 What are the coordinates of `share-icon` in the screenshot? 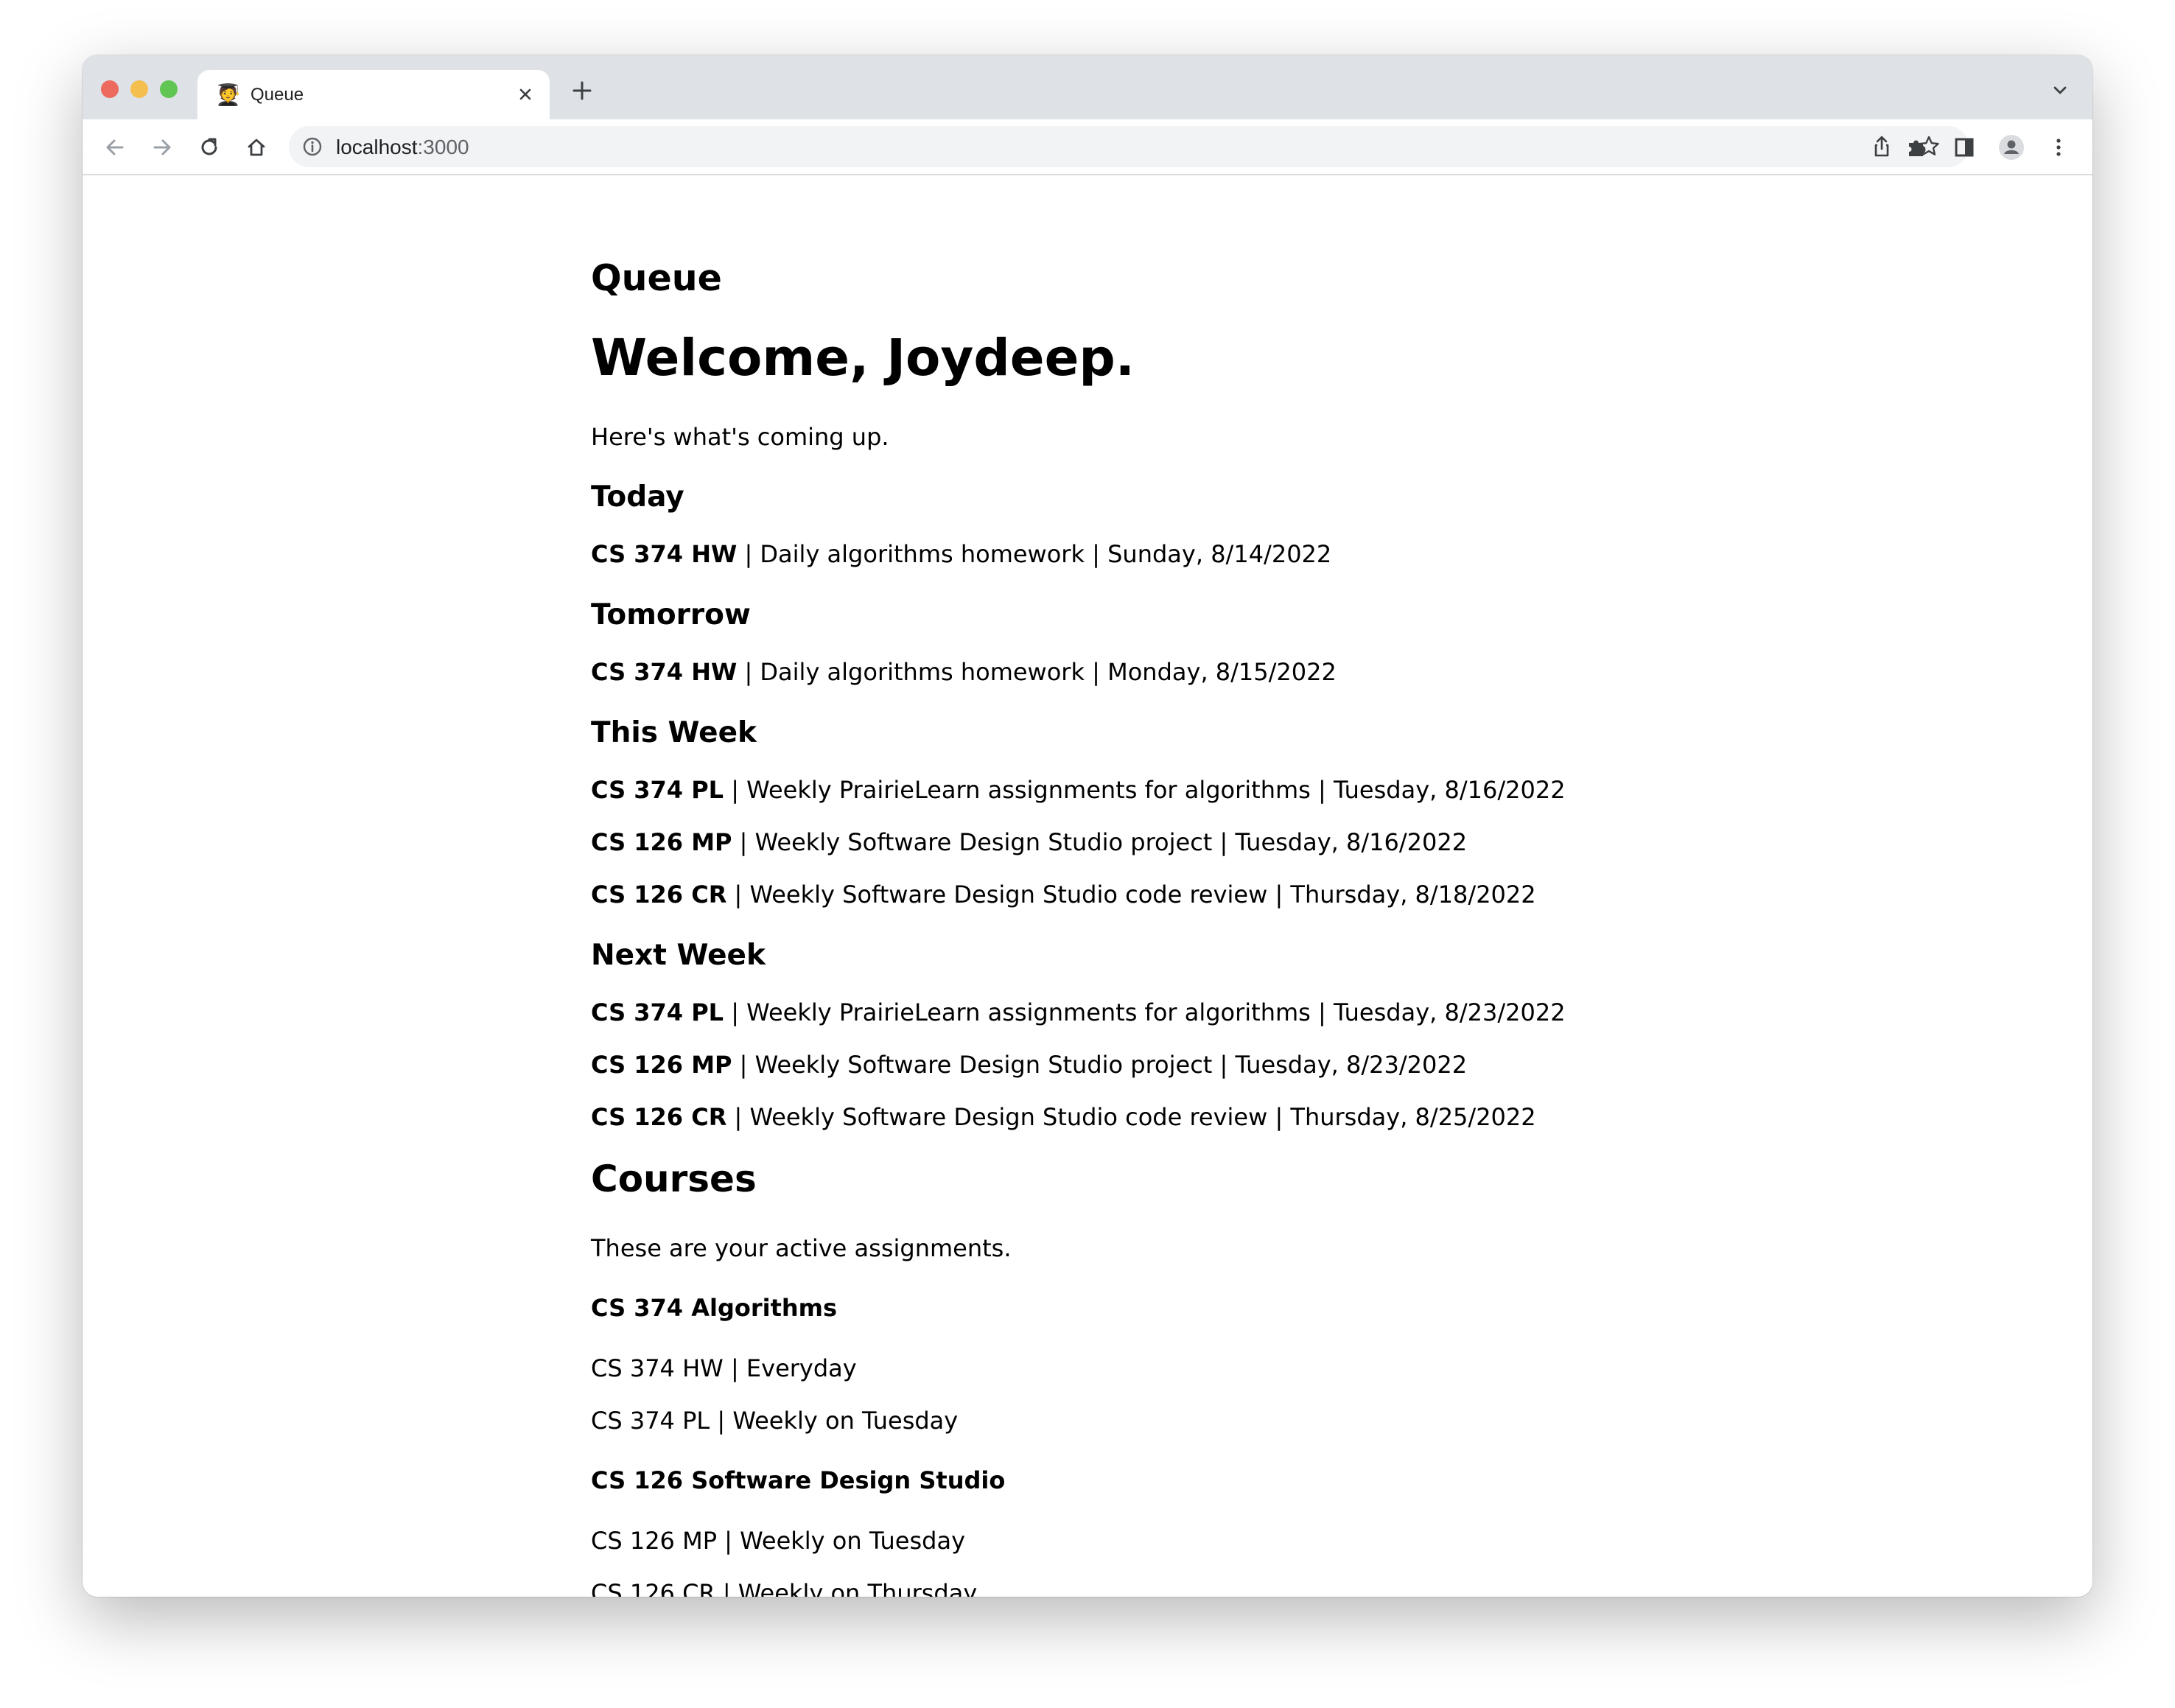 It's located at (1882, 146).